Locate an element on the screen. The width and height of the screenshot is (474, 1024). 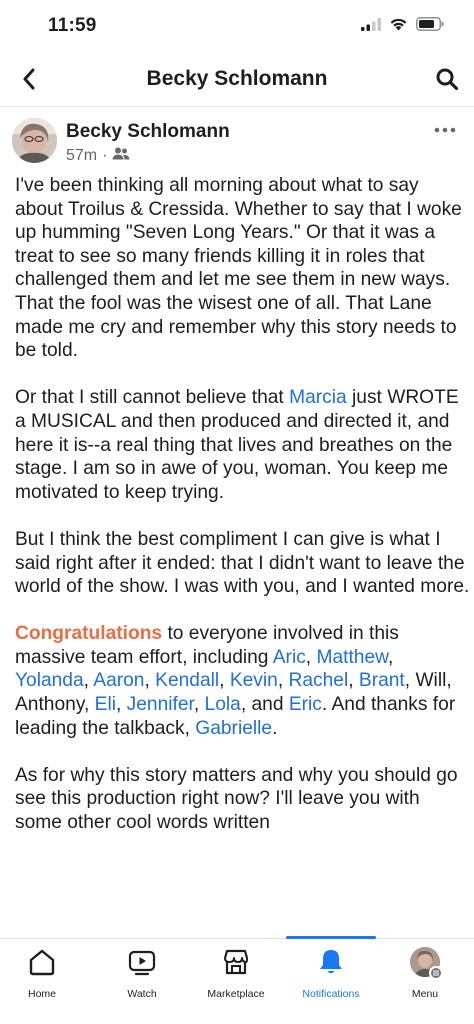
nav-divider is located at coordinates (237, 106).